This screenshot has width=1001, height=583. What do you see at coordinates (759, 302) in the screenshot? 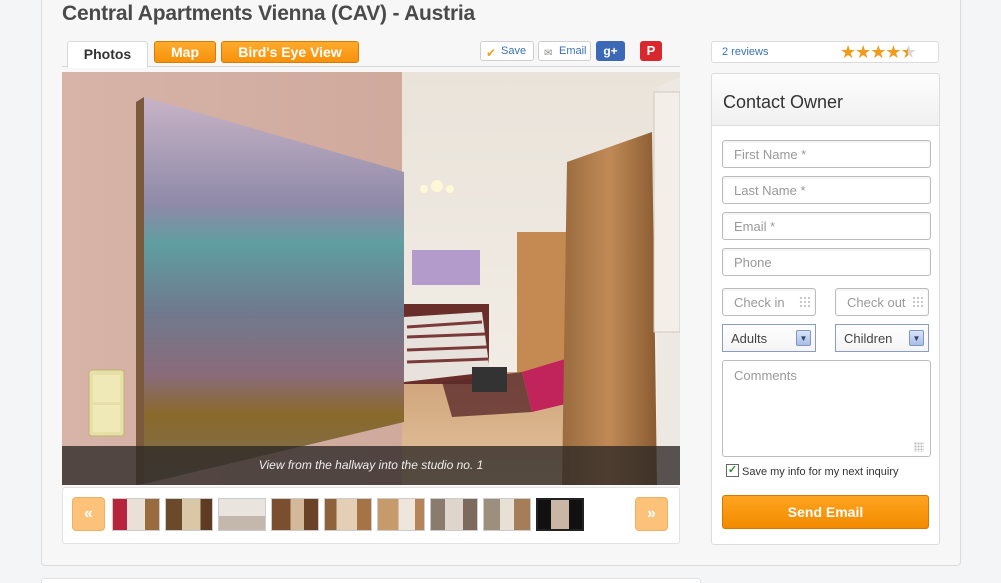
I see `check-in-placeholder: Check in` at bounding box center [759, 302].